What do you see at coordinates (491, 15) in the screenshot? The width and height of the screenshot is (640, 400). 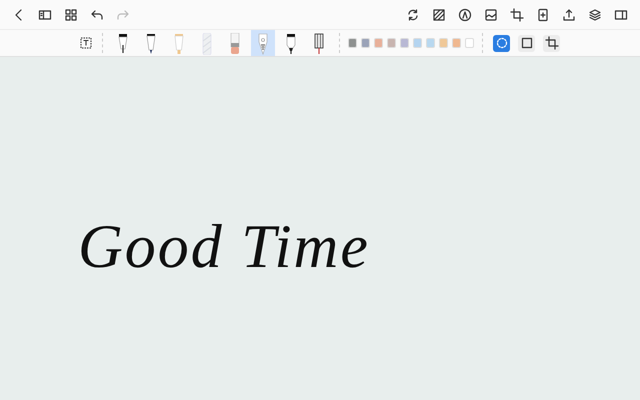 I see `image-icon` at bounding box center [491, 15].